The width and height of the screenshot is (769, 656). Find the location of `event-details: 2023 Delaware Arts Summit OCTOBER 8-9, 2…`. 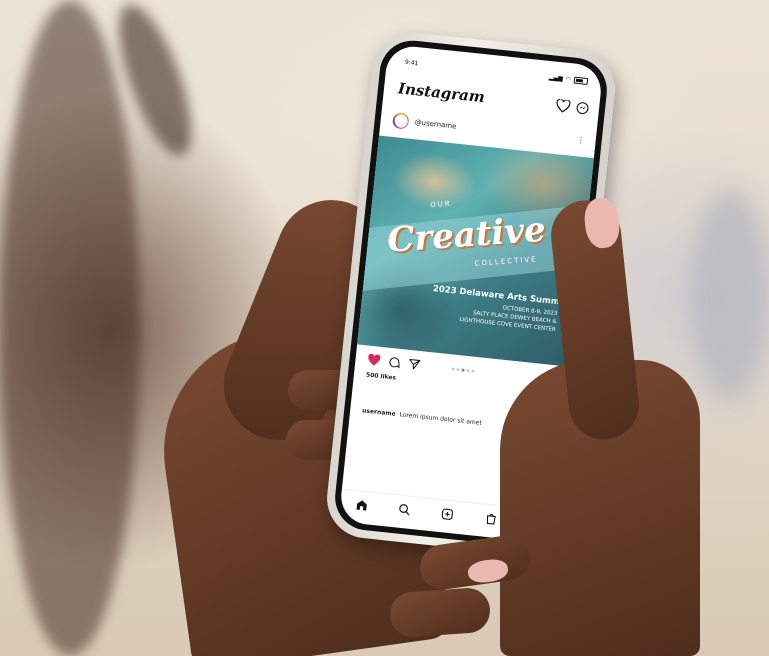

event-details: 2023 Delaware Arts Summit OCTOBER 8-9, 2… is located at coordinates (498, 309).